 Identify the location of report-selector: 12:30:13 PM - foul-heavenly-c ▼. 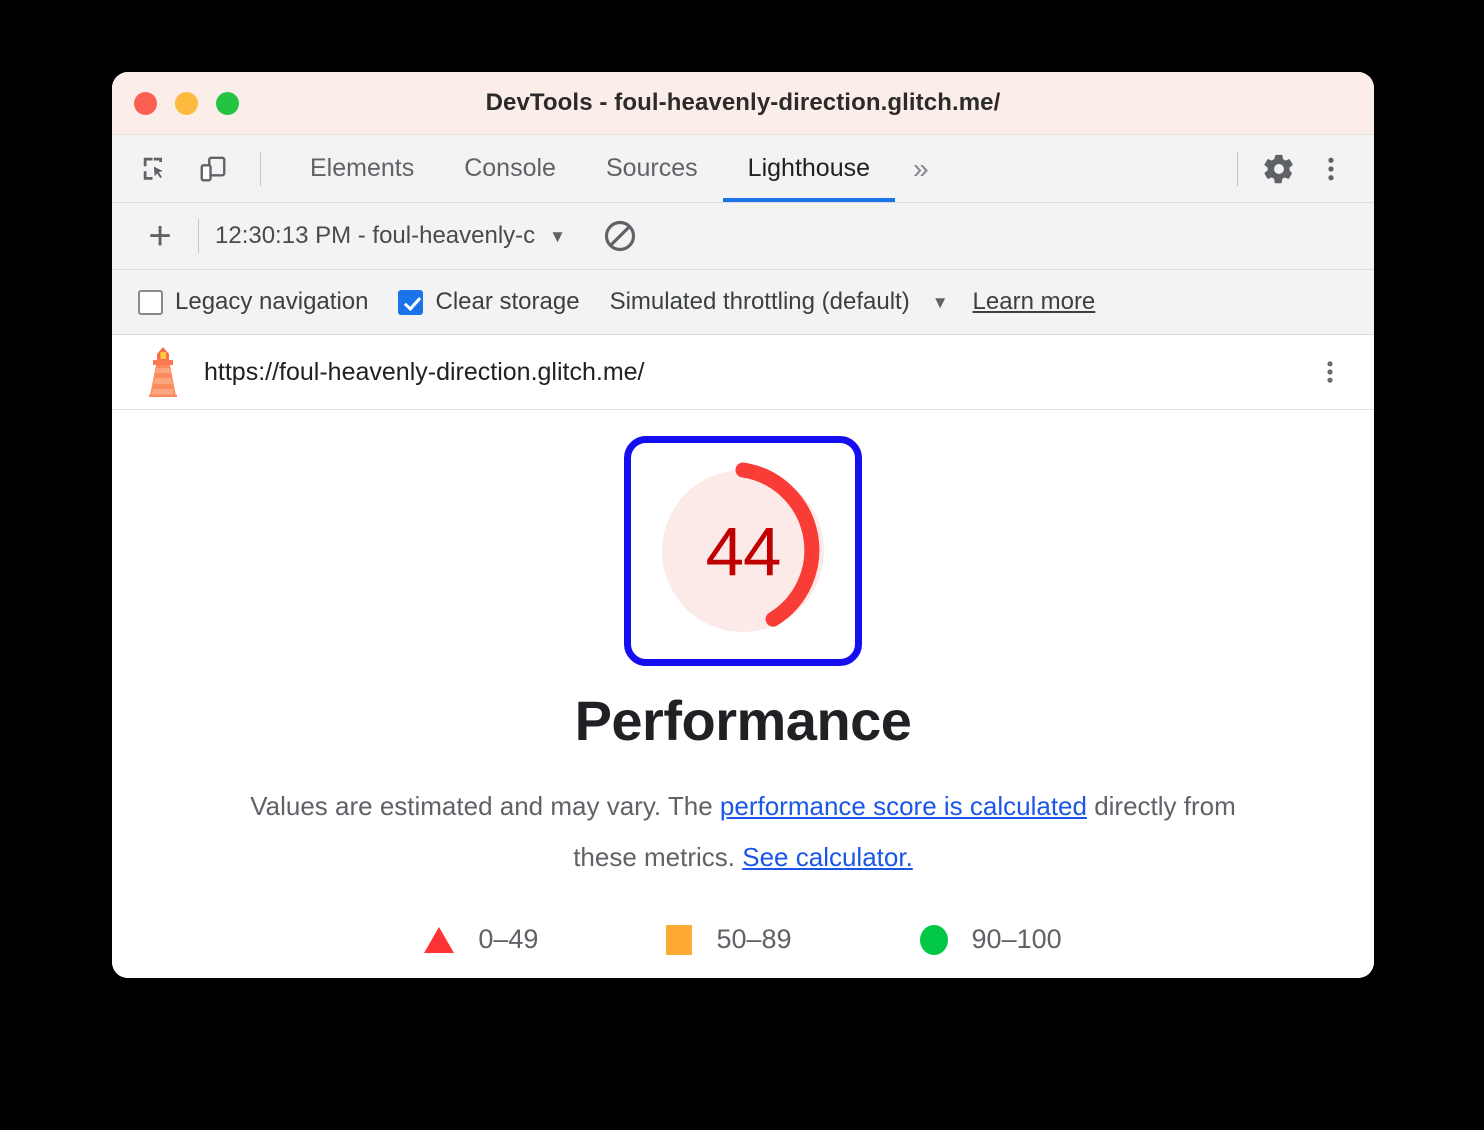
(390, 236).